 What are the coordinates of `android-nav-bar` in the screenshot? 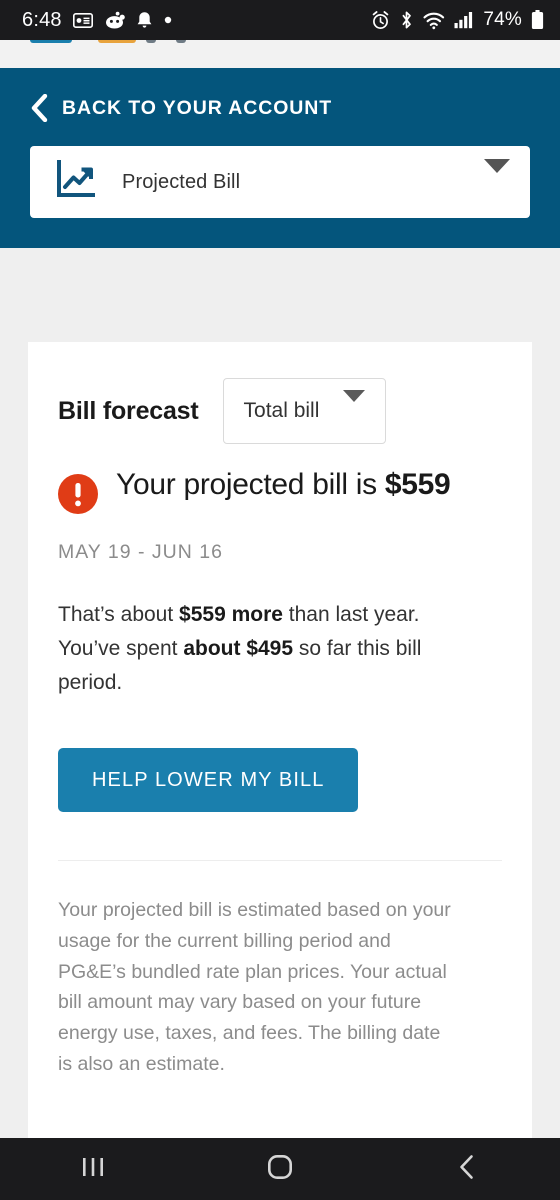 It's located at (280, 1169).